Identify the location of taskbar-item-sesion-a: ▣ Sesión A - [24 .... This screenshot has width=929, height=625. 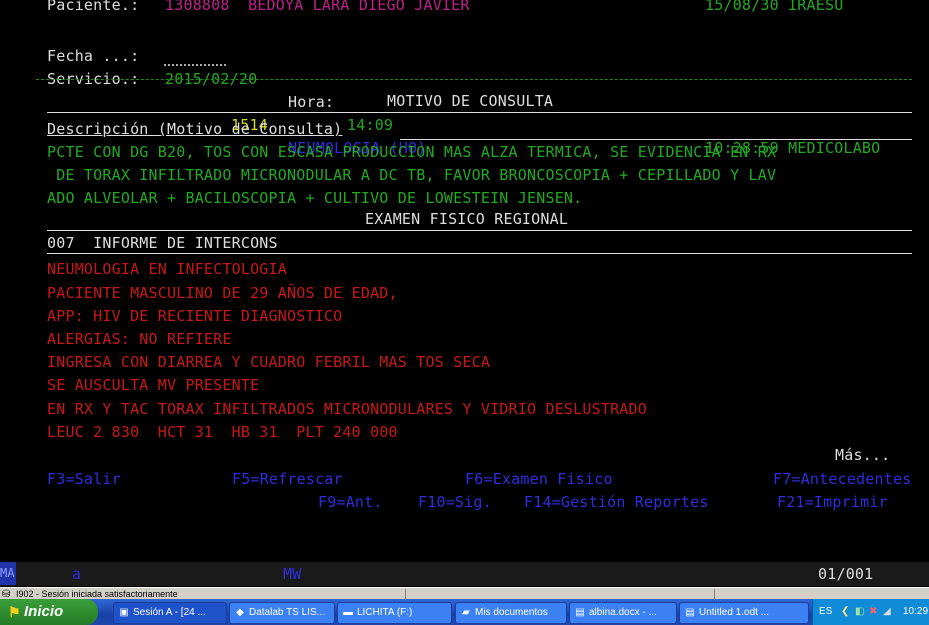
(170, 613).